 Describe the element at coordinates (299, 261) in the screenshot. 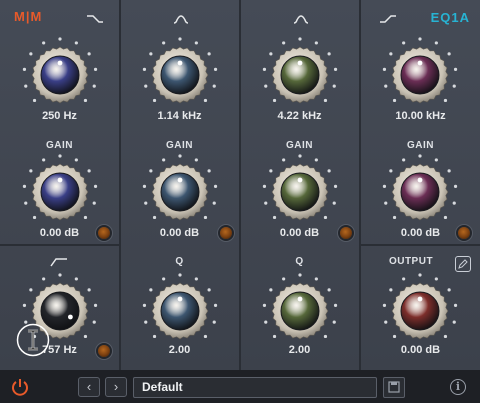

I see `high-mid-q-label: Q` at that location.